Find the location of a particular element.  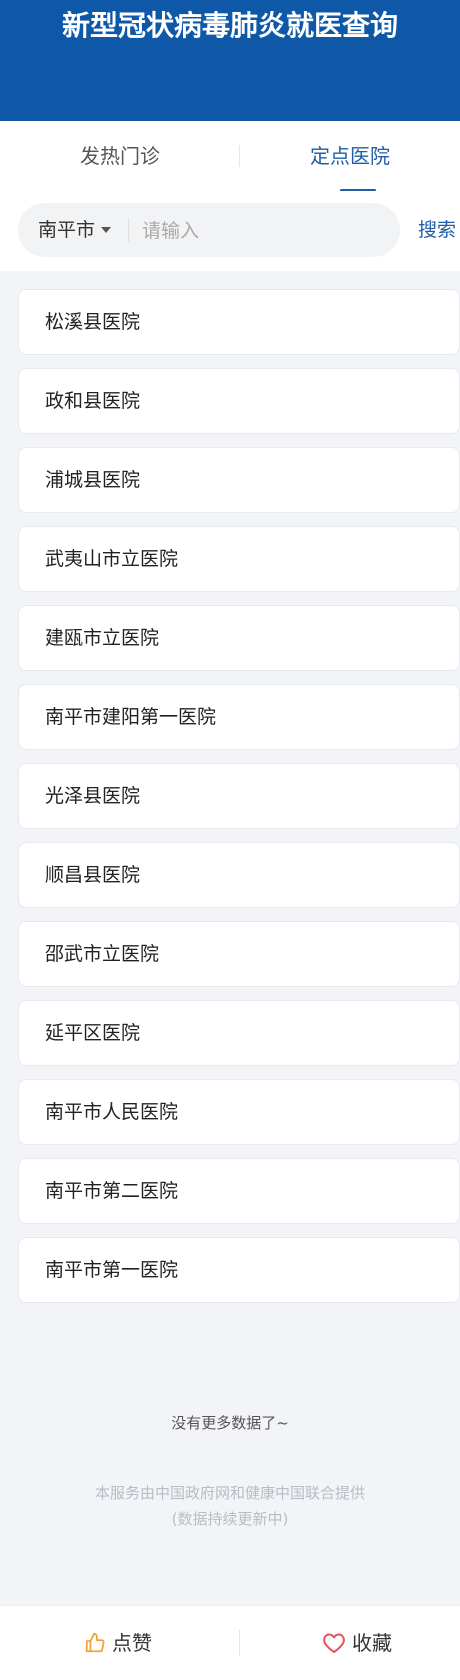

hospital-card: 松溪县医院 is located at coordinates (239, 322).